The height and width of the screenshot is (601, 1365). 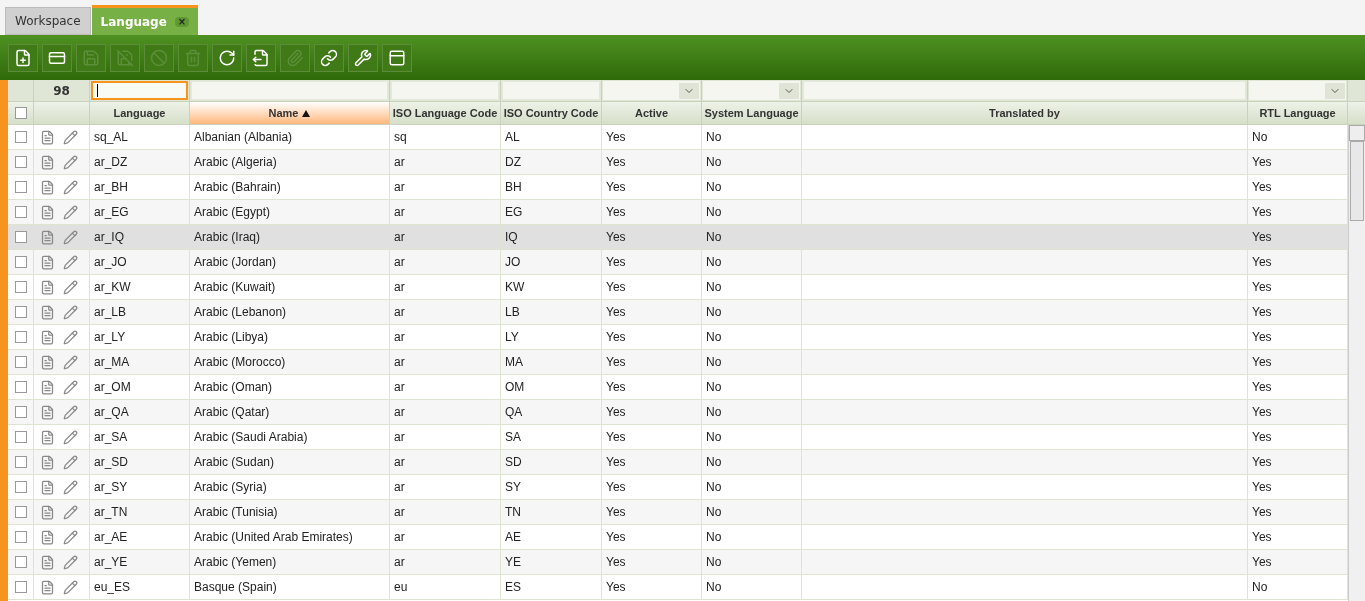 What do you see at coordinates (678, 237) in the screenshot?
I see `table-row: ar_IQ Arabic (Iraq) ar IQ Yes No Yes` at bounding box center [678, 237].